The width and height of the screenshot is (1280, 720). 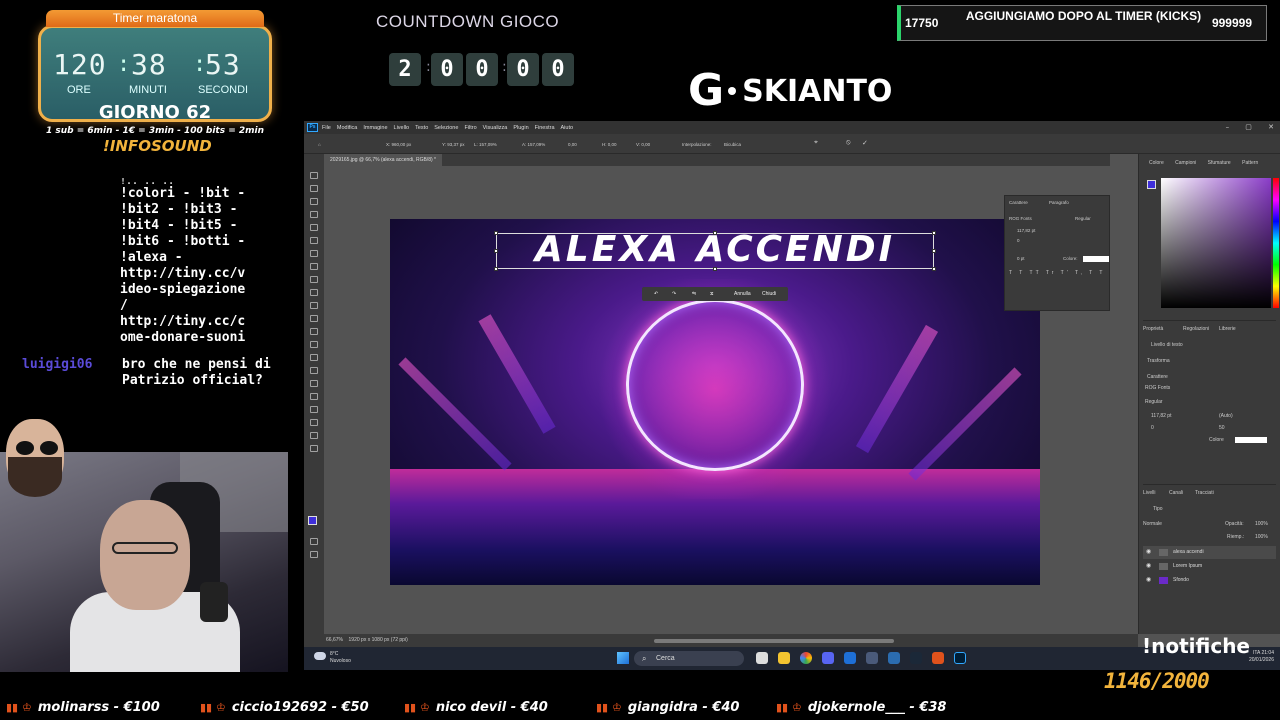 What do you see at coordinates (314, 541) in the screenshot?
I see `quick-mask-icon` at bounding box center [314, 541].